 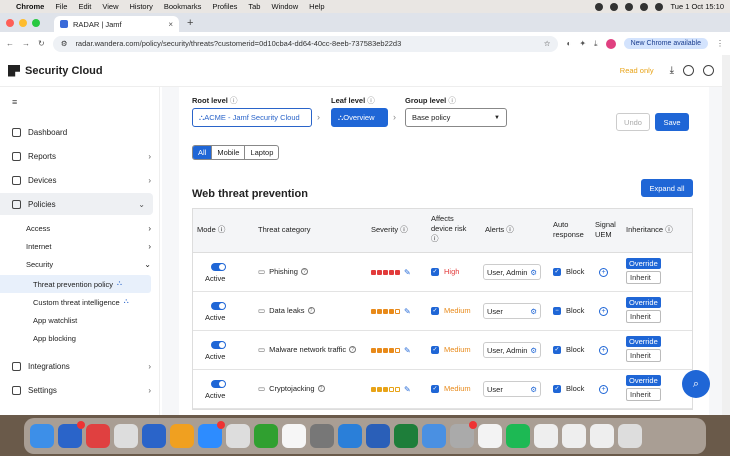 What do you see at coordinates (110, 6) in the screenshot?
I see `menu-view: View` at bounding box center [110, 6].